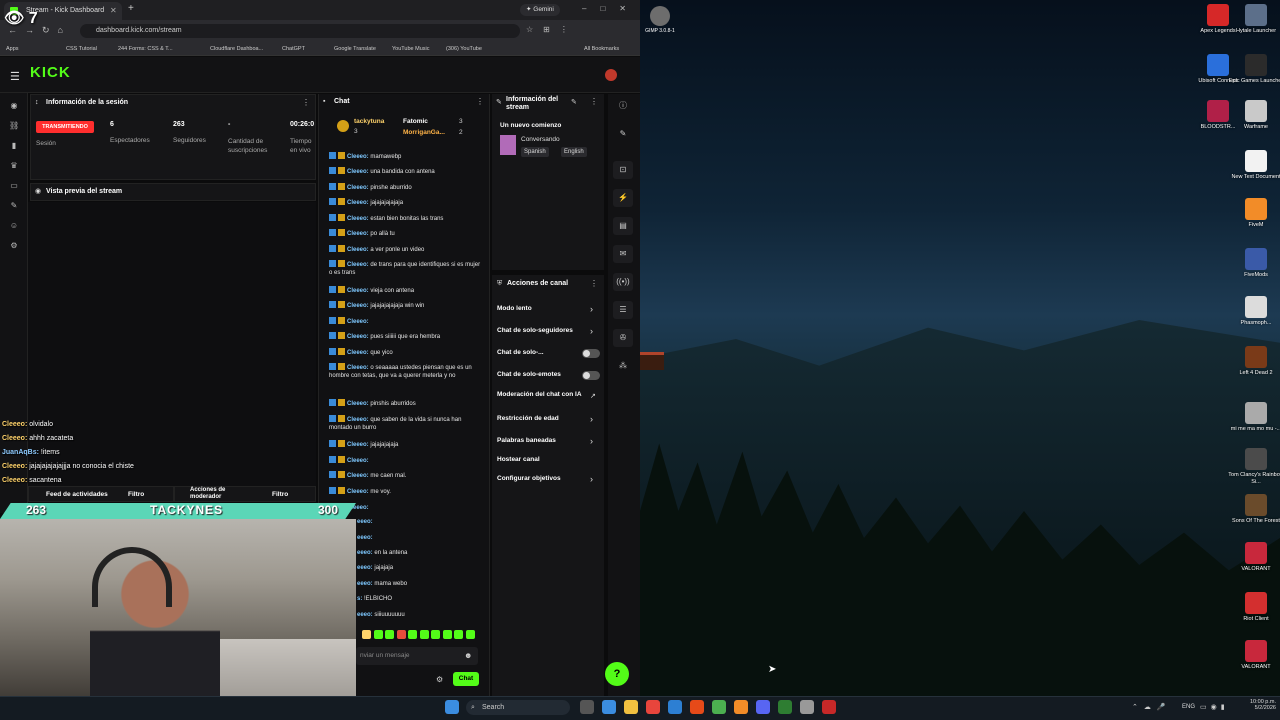  What do you see at coordinates (611, 75) in the screenshot?
I see `avatar` at bounding box center [611, 75].